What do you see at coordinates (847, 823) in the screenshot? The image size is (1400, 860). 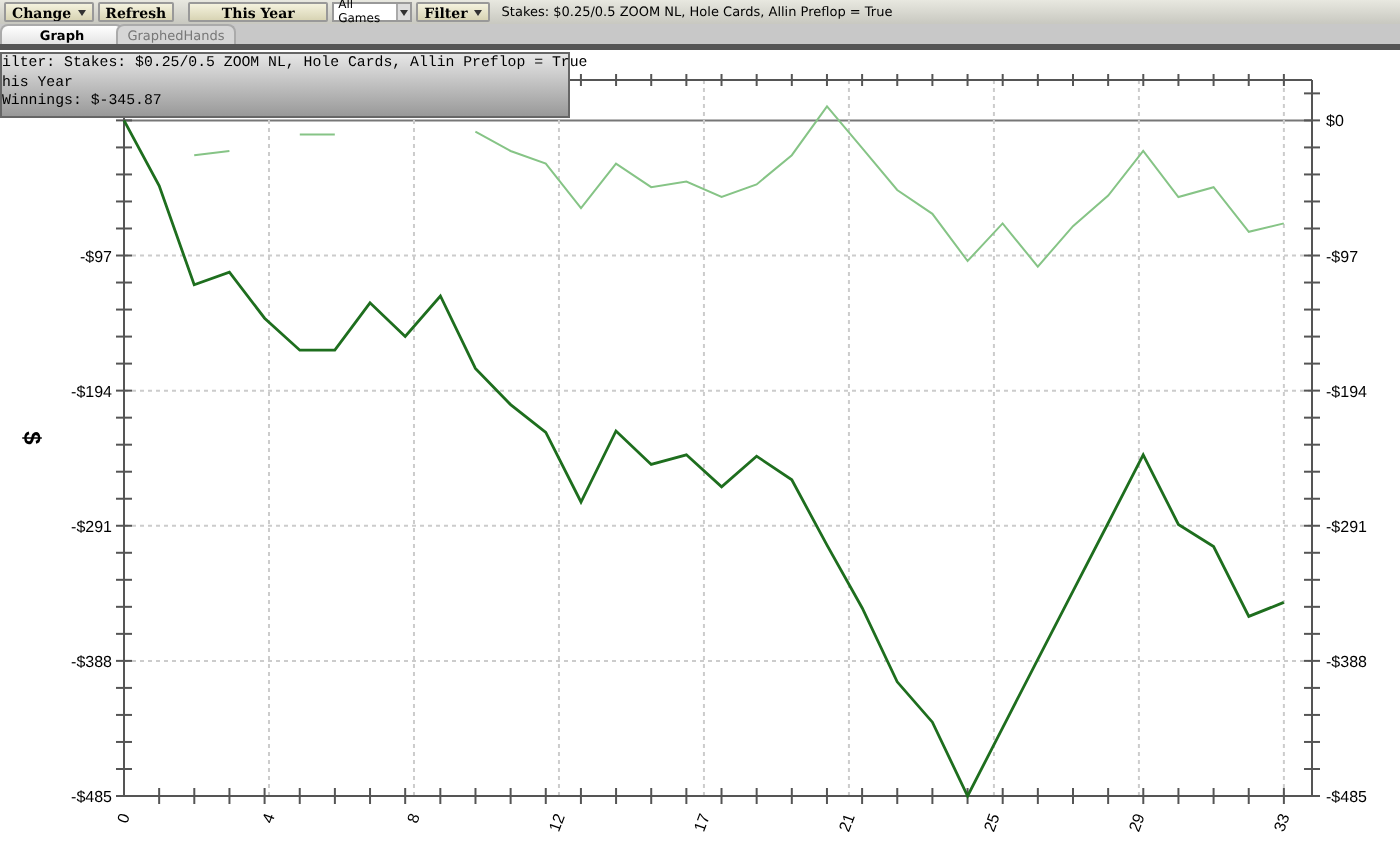 I see `x-tick-label: 21` at bounding box center [847, 823].